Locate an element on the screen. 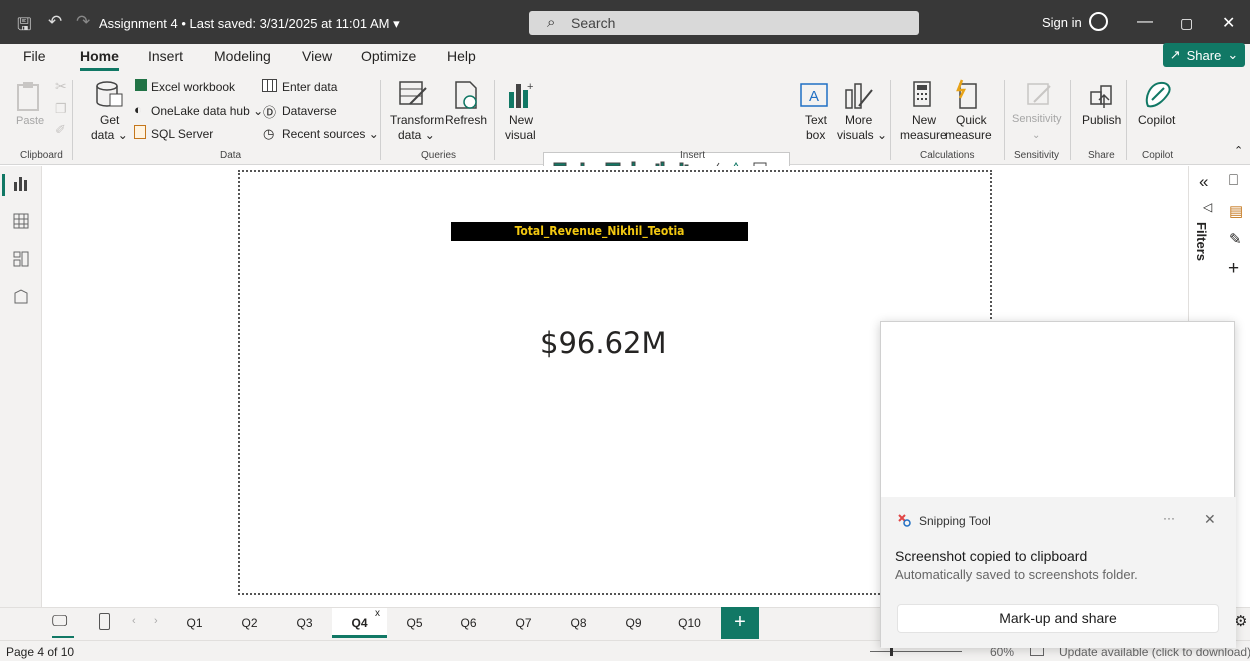 This screenshot has height=661, width=1250. recent-sources-button: Recent sources ⌄ is located at coordinates (330, 134).